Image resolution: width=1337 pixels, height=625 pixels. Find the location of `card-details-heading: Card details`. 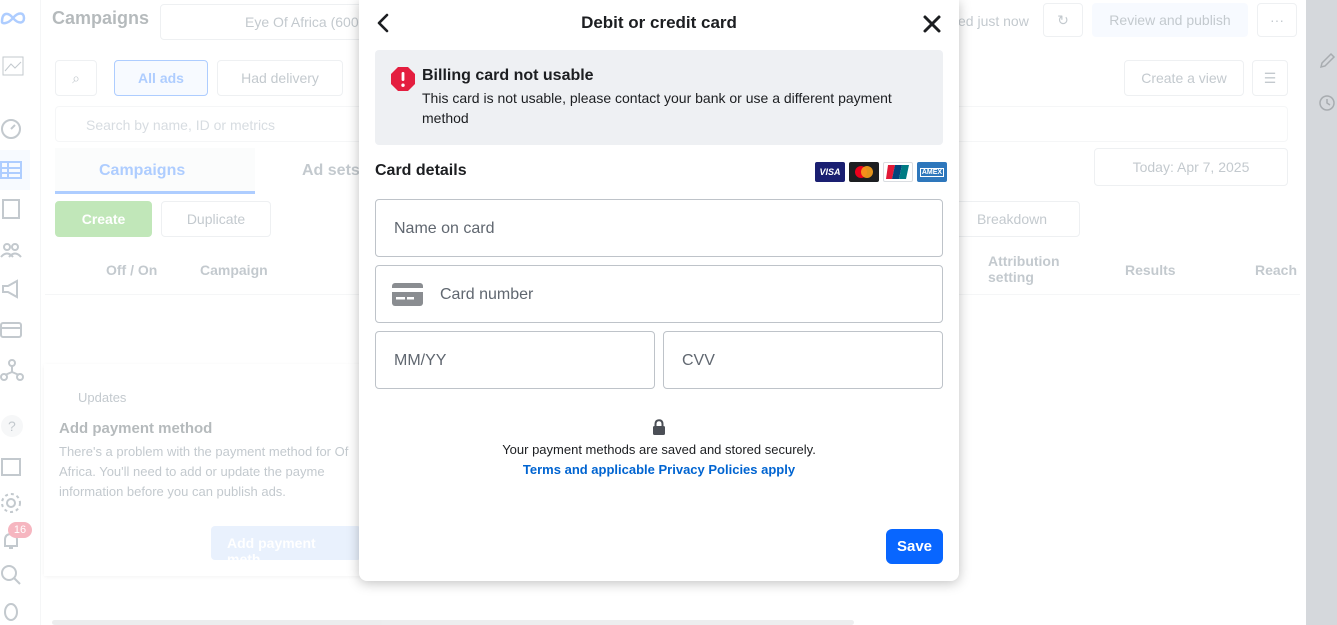

card-details-heading: Card details is located at coordinates (421, 170).